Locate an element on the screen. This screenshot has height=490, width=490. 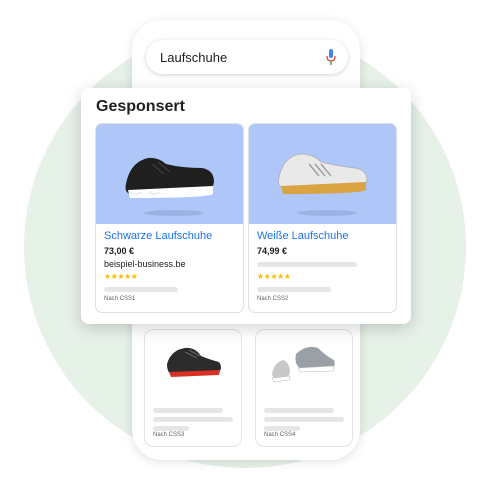
ad-label: Nach CSS1 is located at coordinates (120, 299).